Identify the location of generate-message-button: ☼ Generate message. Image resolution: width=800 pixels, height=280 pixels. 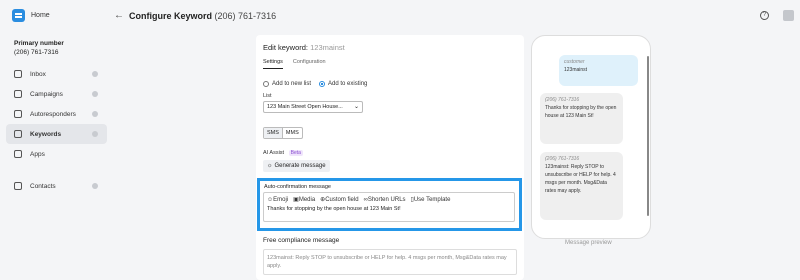
(296, 166).